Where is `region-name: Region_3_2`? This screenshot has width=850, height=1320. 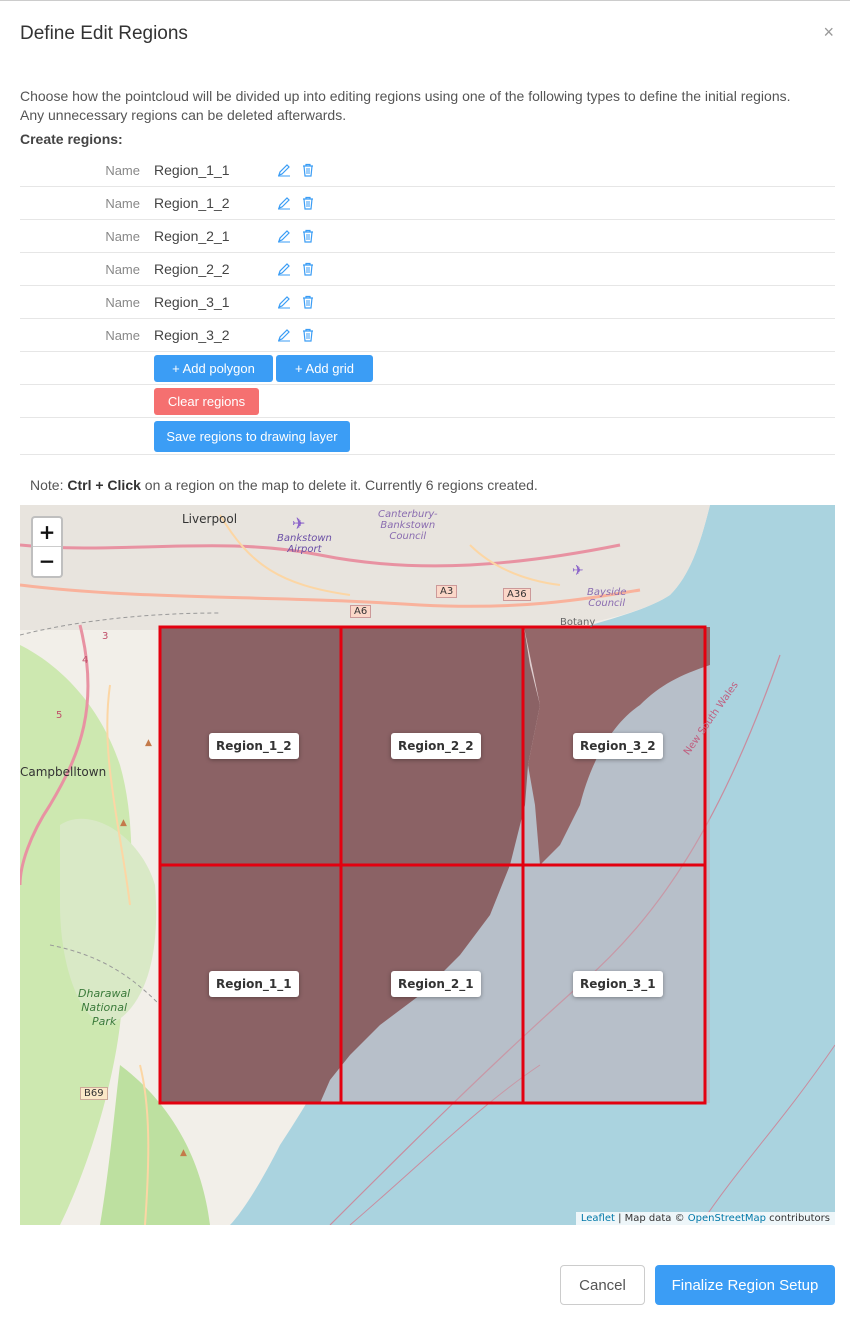
region-name: Region_3_2 is located at coordinates (192, 335).